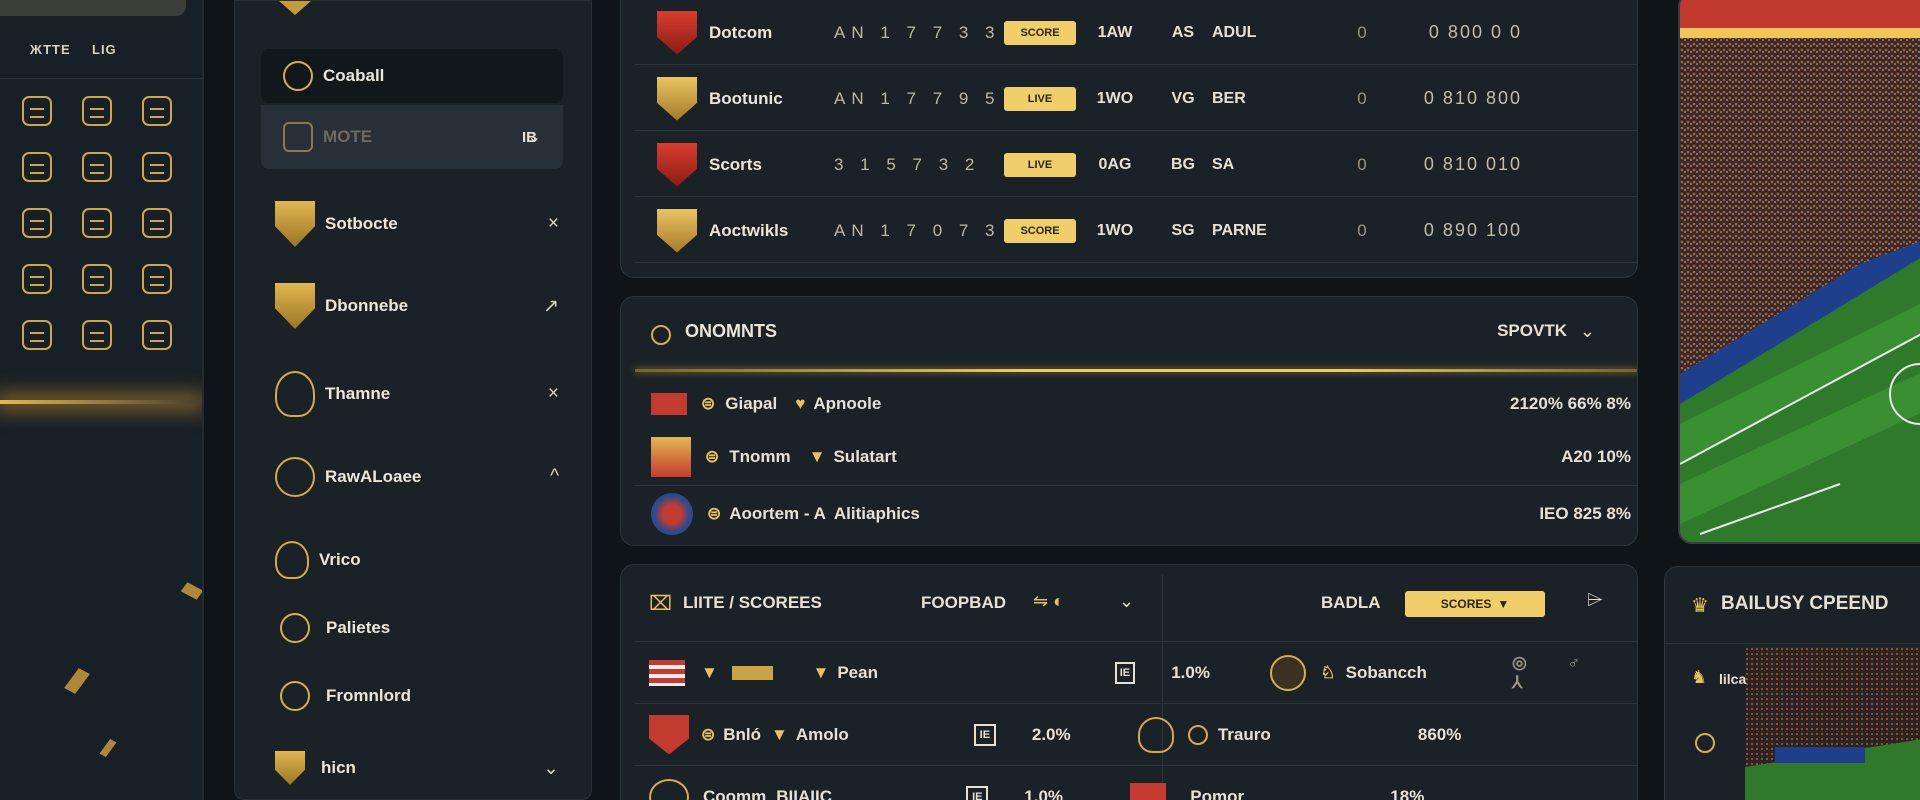 The height and width of the screenshot is (800, 1920). What do you see at coordinates (358, 627) in the screenshot?
I see `nav-item-label: Palietes` at bounding box center [358, 627].